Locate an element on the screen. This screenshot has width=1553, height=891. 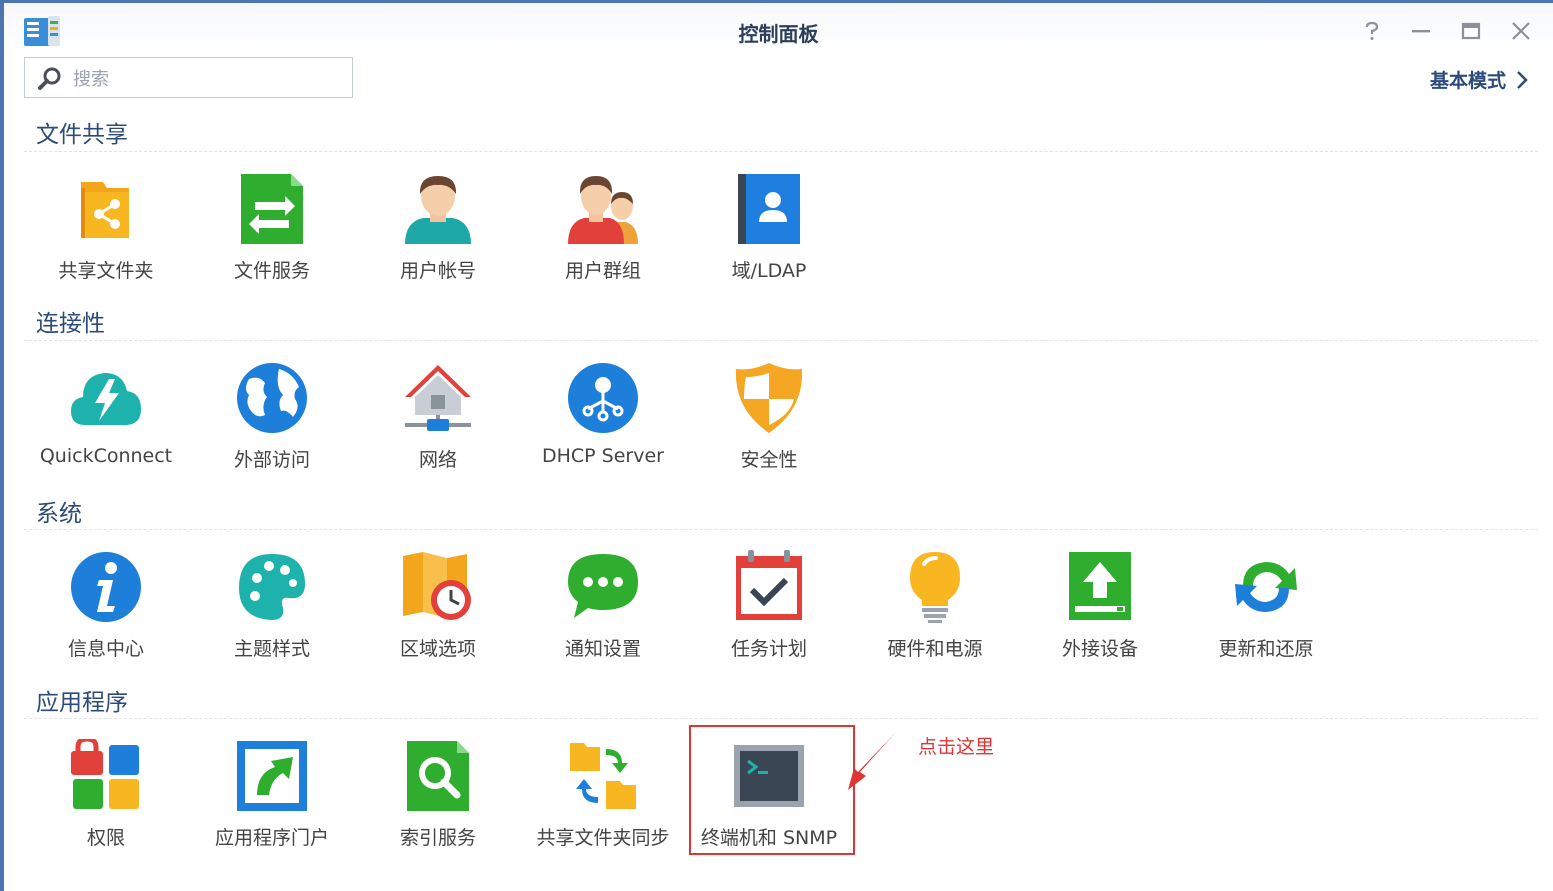
privileges-icon is located at coordinates (105, 774).